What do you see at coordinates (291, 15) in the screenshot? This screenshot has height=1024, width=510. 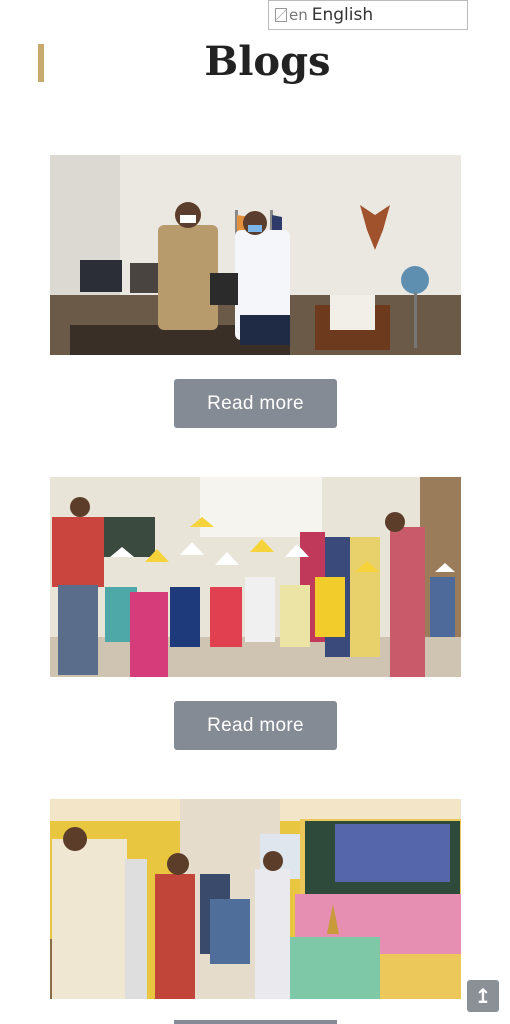 I see `flag-icon: en` at bounding box center [291, 15].